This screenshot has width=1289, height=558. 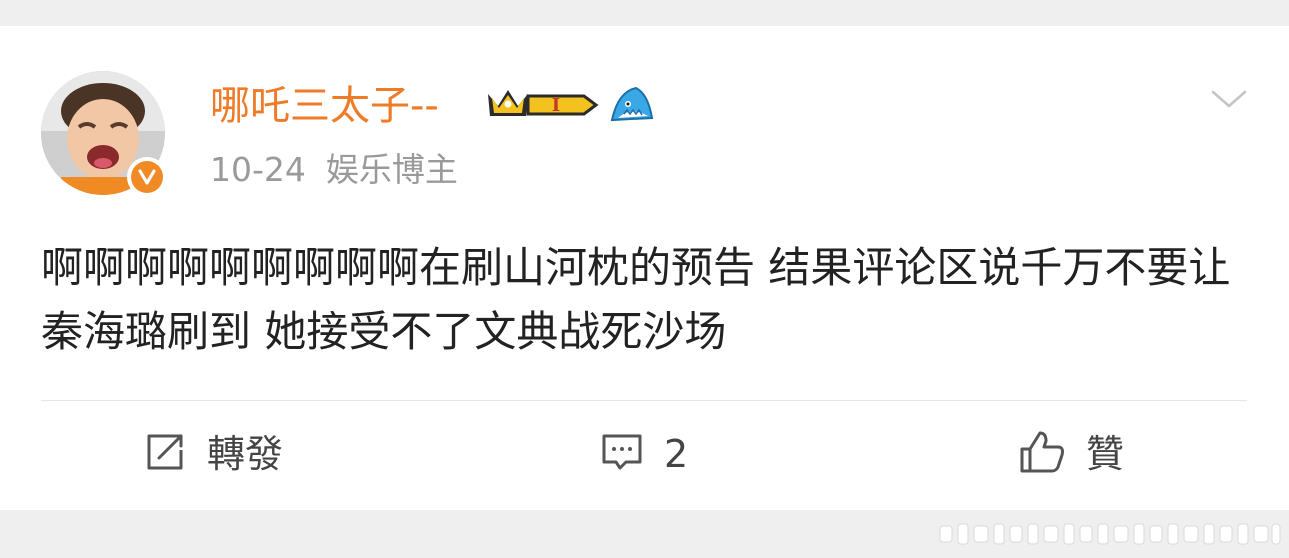 I want to click on post-meta: 10-24 娱乐博主, so click(x=334, y=170).